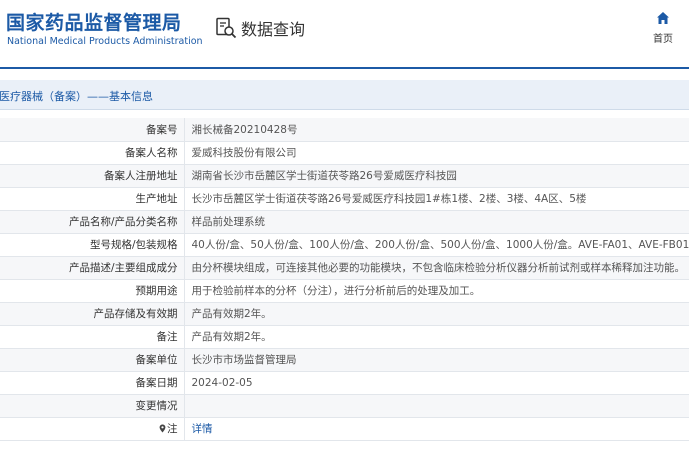  What do you see at coordinates (105, 41) in the screenshot?
I see `site-logo-subtitle: National Medical Products Administration` at bounding box center [105, 41].